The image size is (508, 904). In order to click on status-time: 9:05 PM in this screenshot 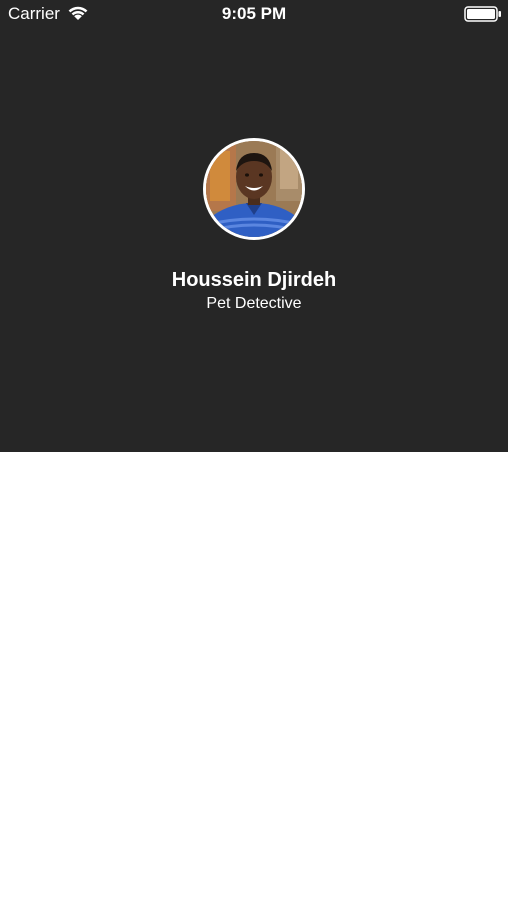, I will do `click(254, 13)`.